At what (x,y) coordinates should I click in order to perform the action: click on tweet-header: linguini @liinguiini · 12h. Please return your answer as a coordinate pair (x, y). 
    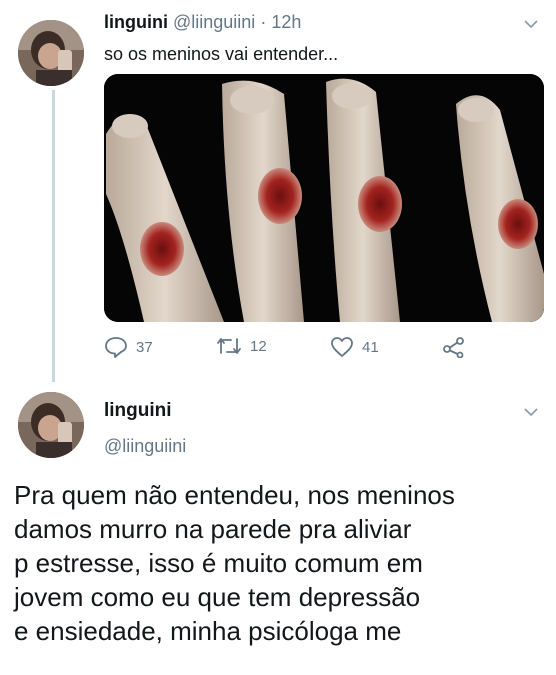
    Looking at the image, I should click on (202, 22).